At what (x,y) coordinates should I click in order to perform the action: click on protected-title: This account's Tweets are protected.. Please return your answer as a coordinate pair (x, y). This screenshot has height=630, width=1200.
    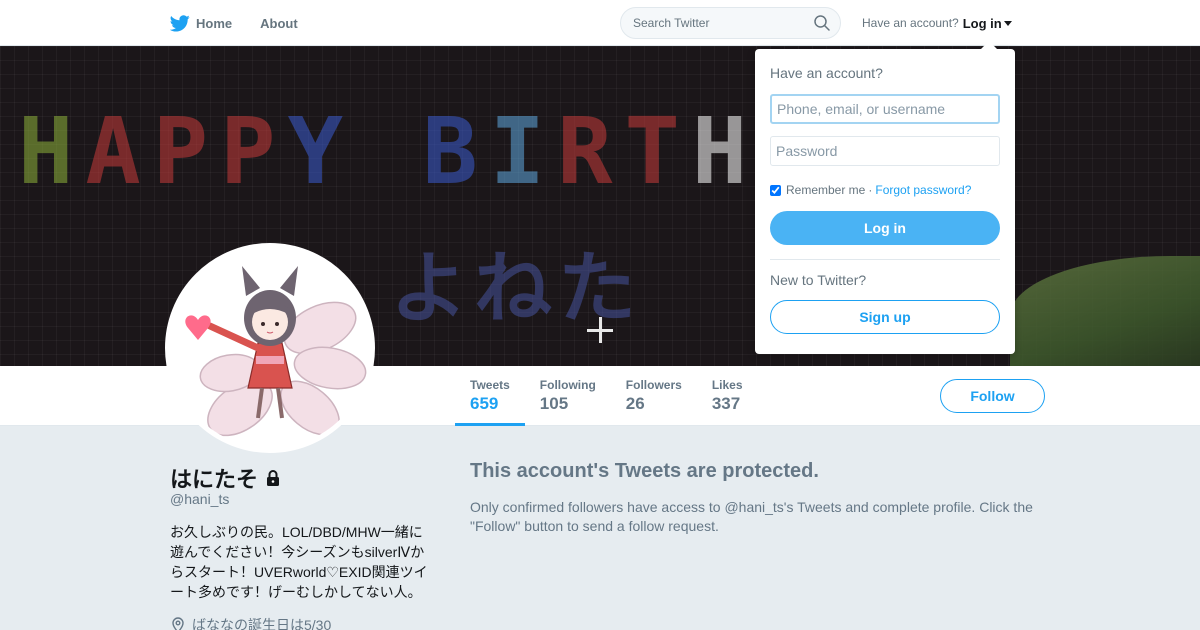
    Looking at the image, I should click on (644, 471).